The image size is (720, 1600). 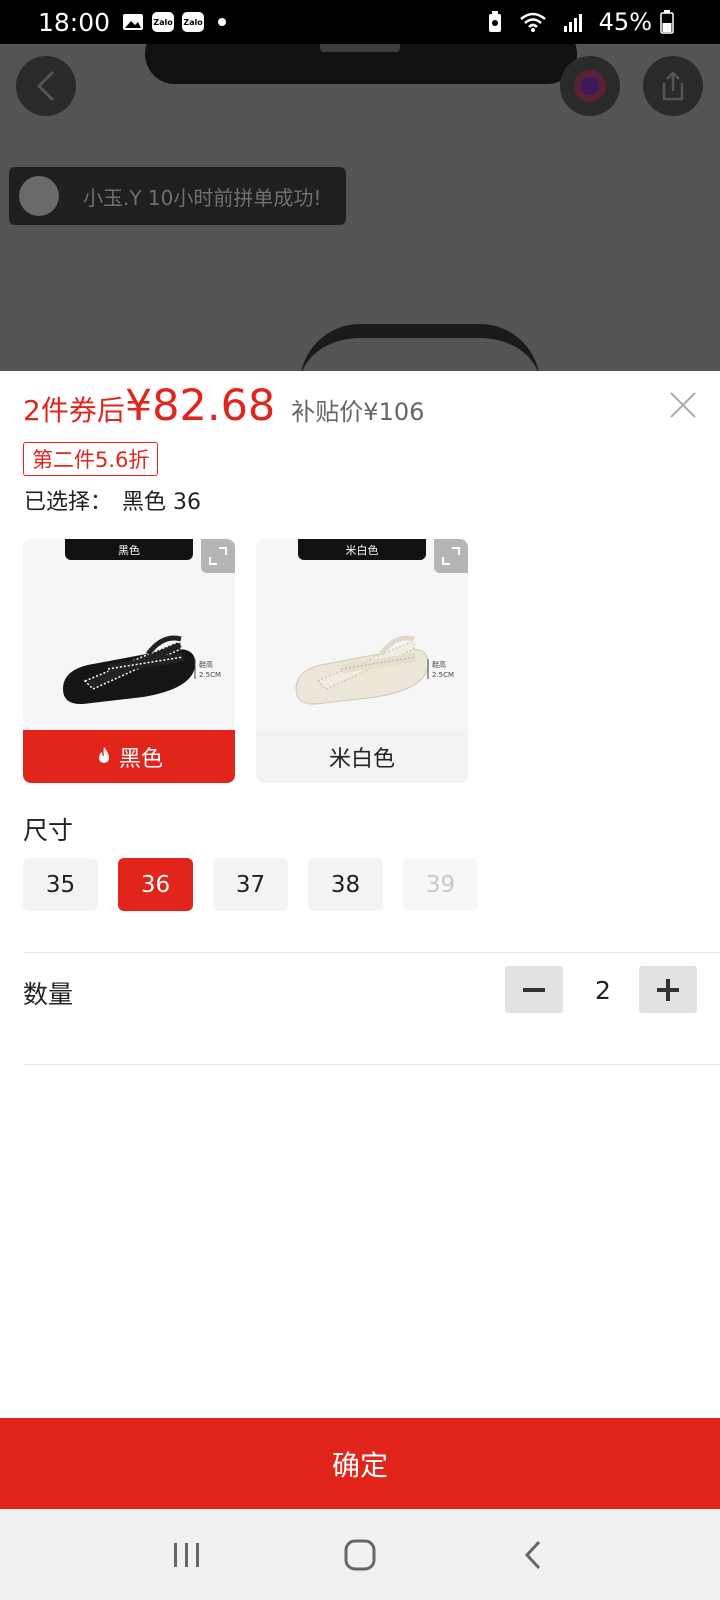 I want to click on recents-icon, so click(x=187, y=1555).